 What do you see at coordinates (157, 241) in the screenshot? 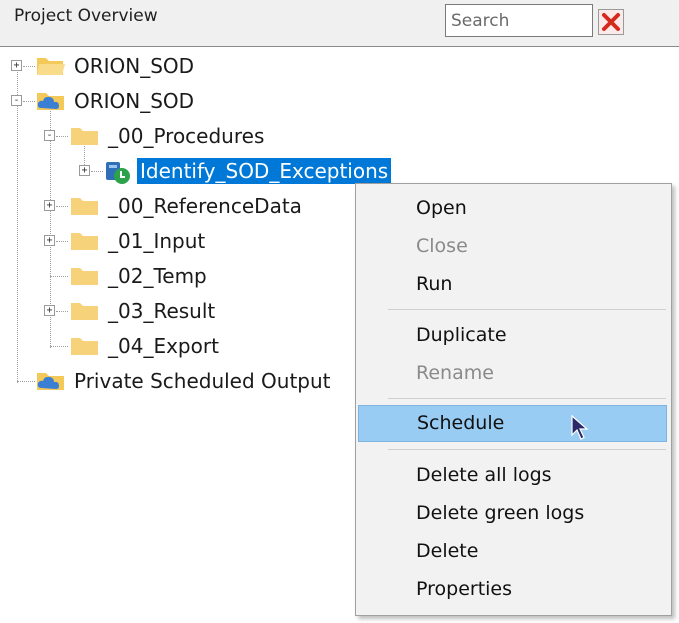
I see `tree-item-label: _01_Input` at bounding box center [157, 241].